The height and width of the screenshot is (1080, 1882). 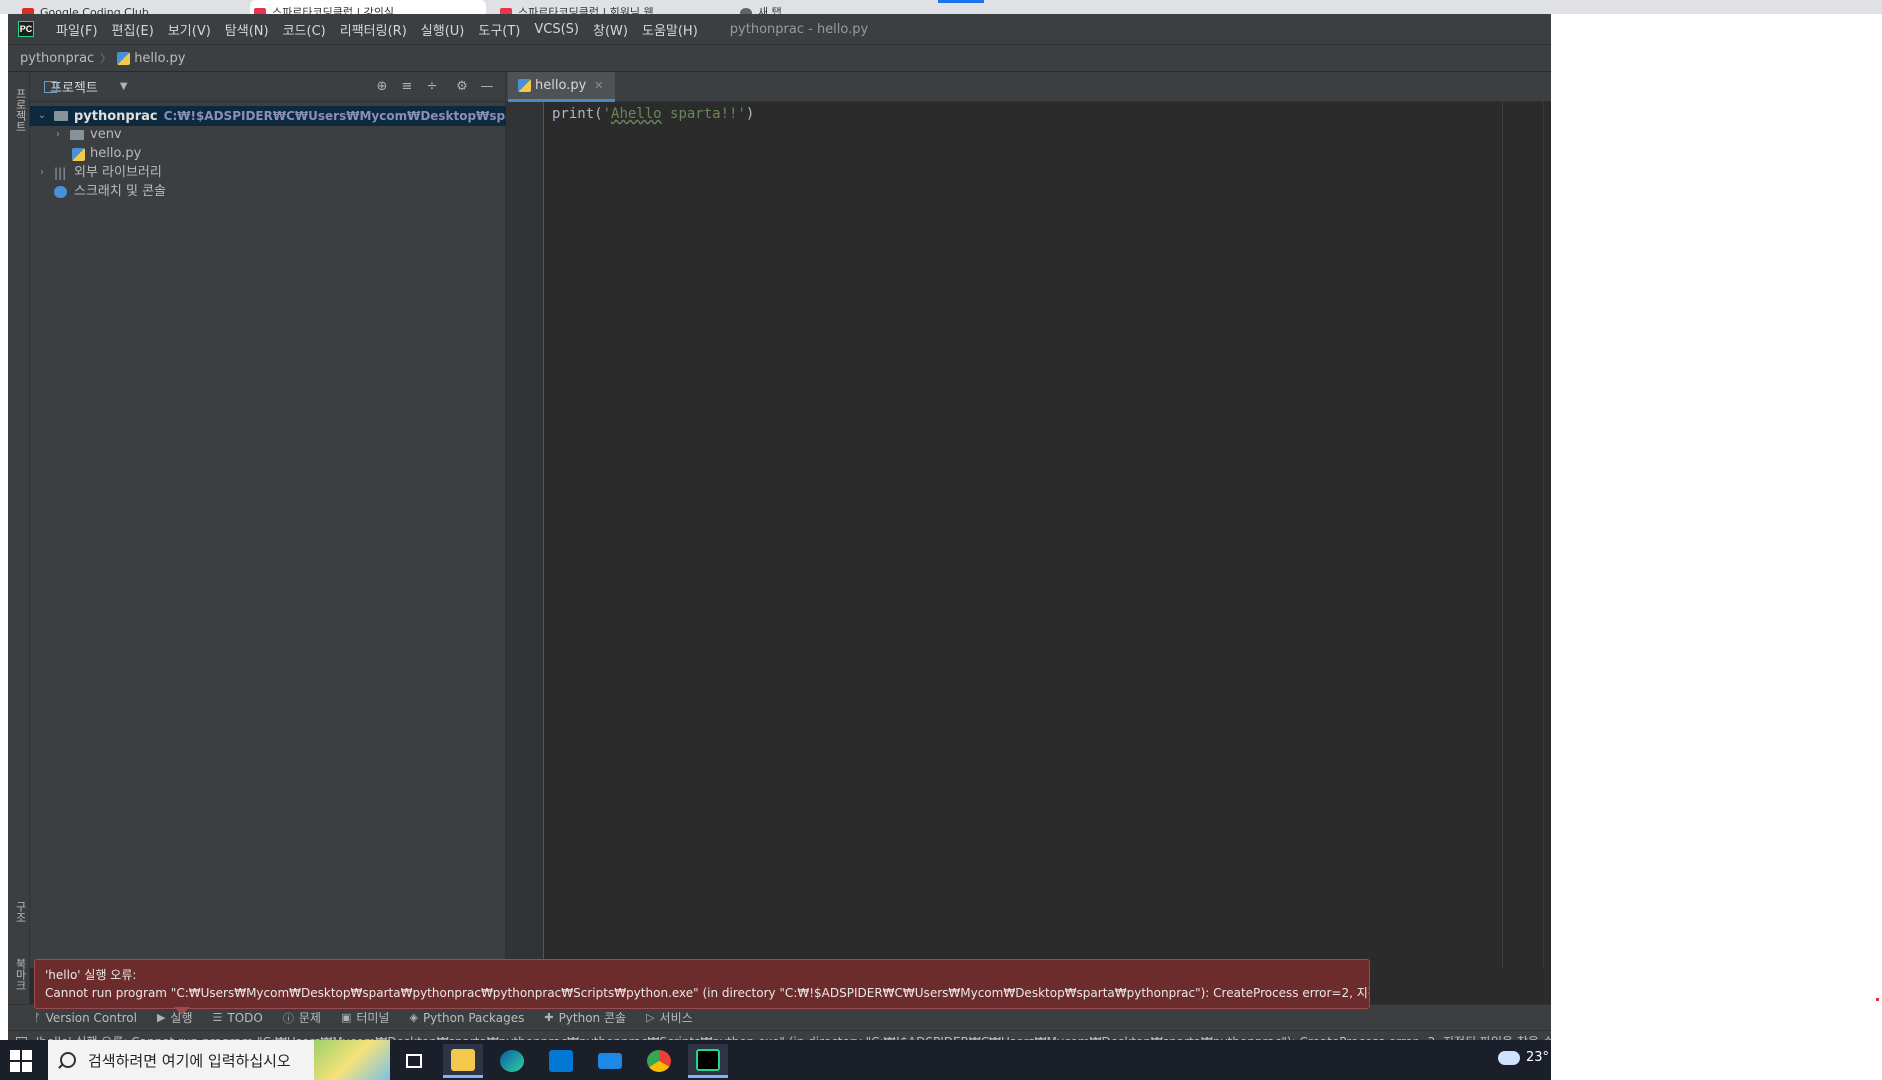 I want to click on editor-tab-label: hello.py, so click(x=561, y=85).